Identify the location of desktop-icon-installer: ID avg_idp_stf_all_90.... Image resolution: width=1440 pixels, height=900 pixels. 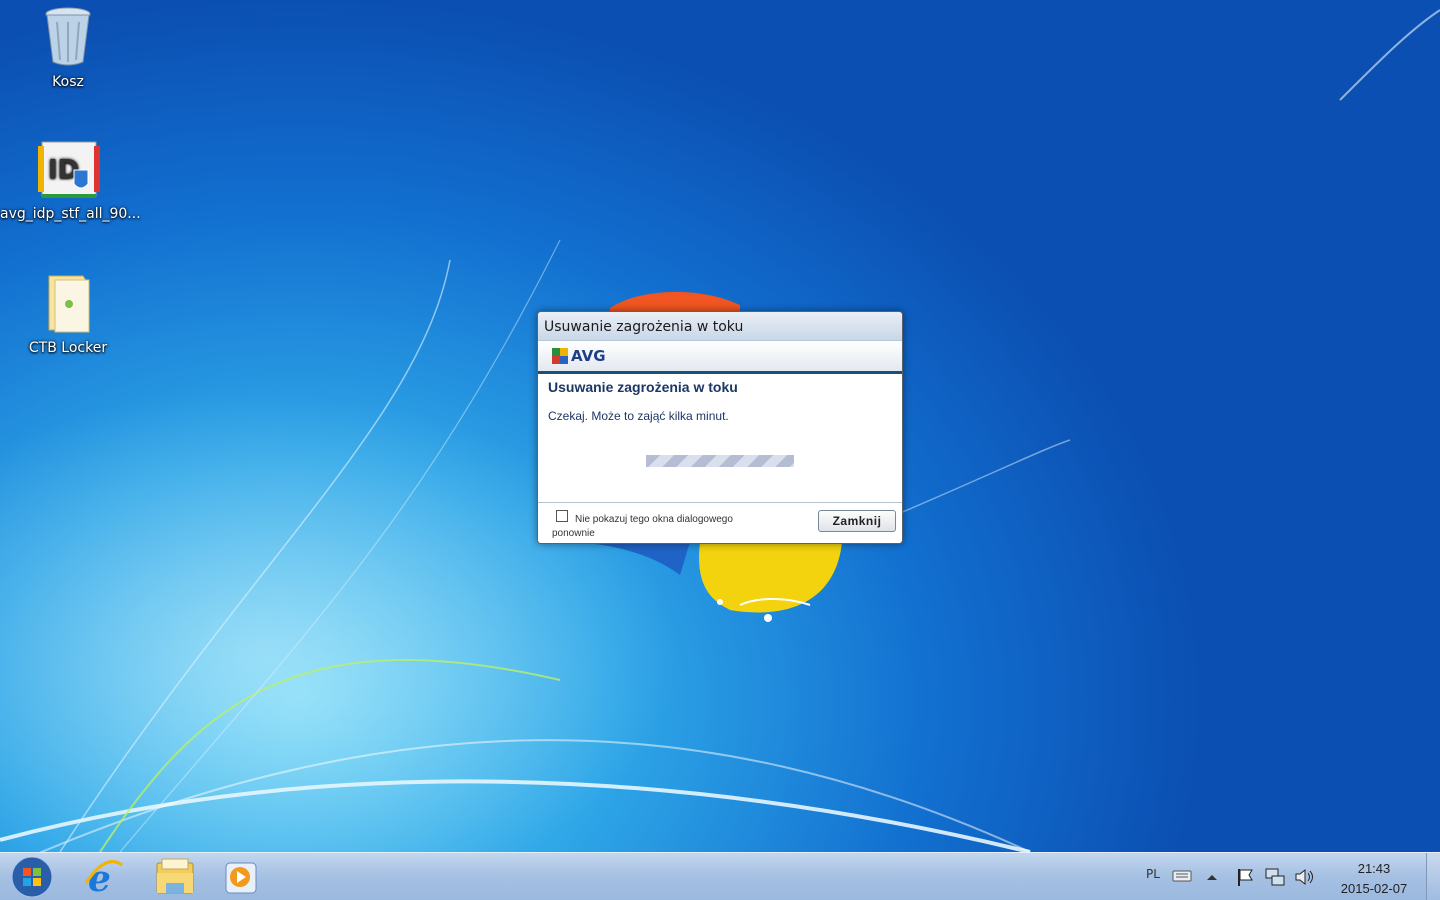
(70, 181).